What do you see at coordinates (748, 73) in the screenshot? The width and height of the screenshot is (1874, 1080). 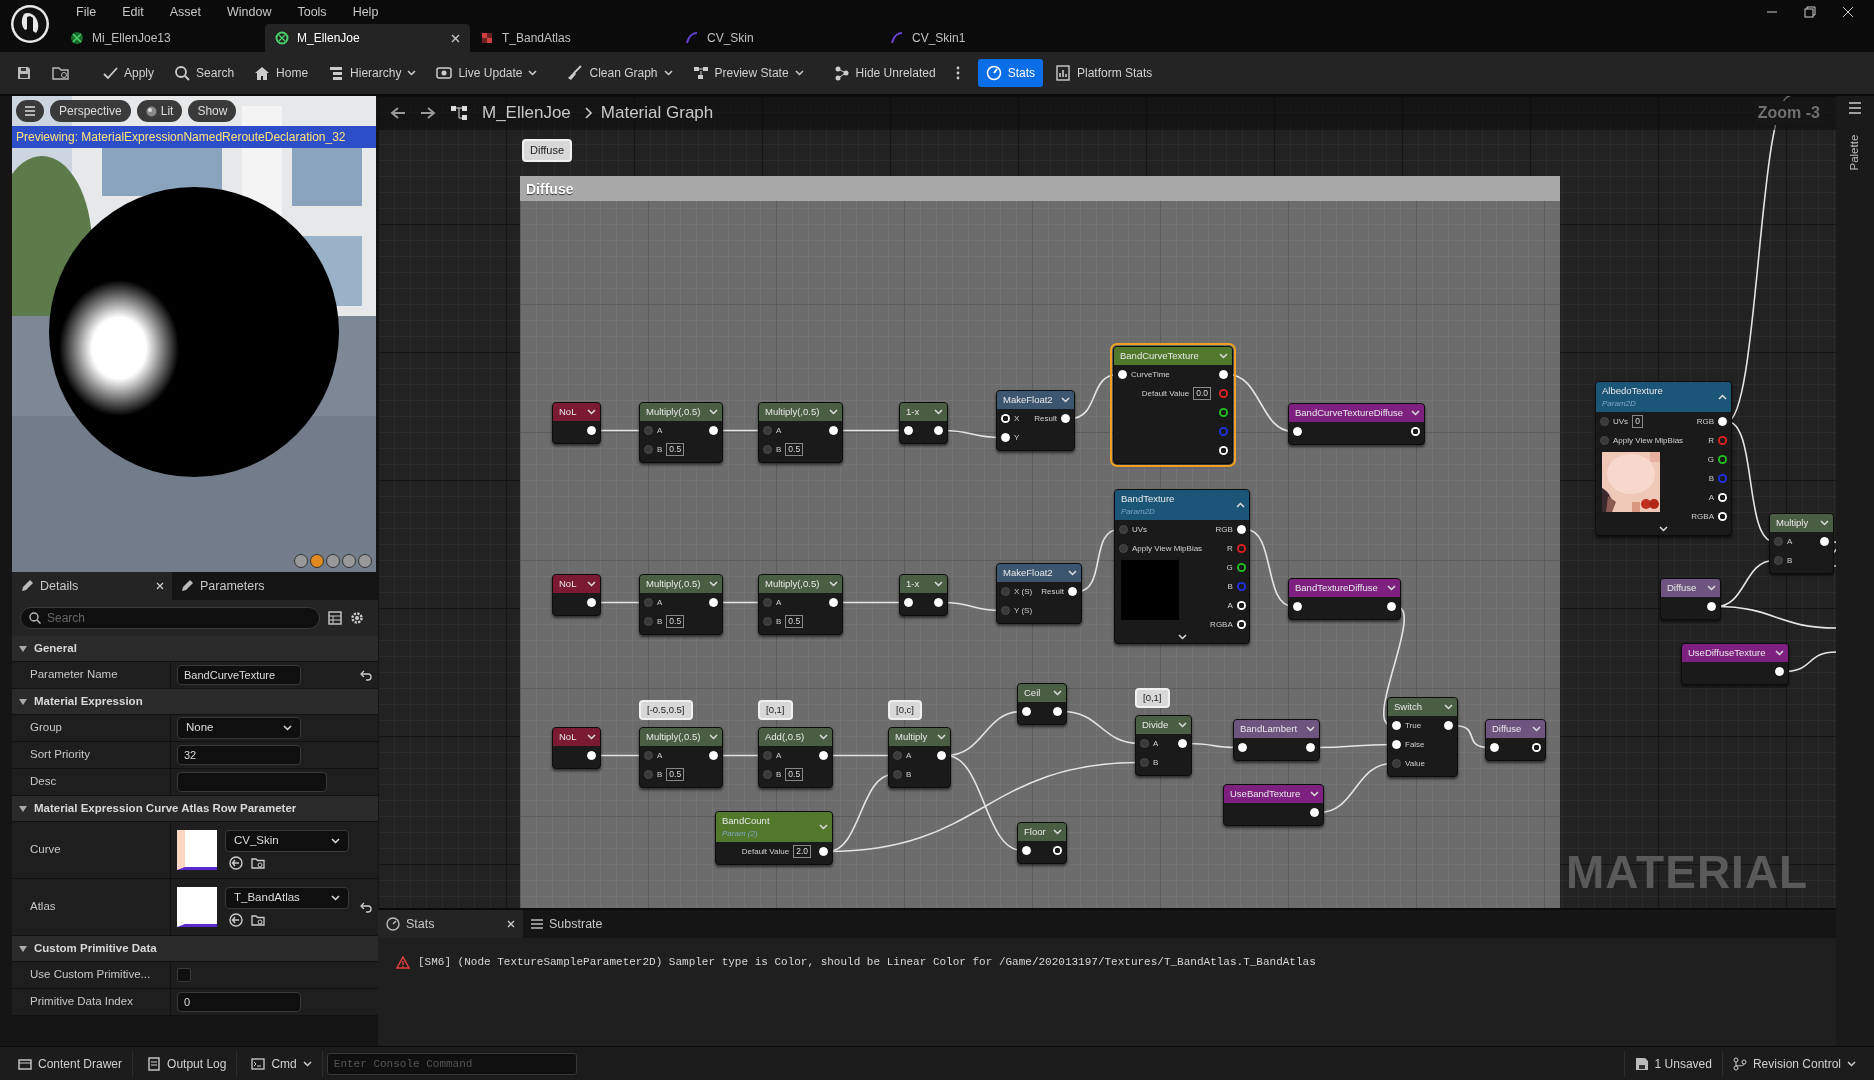 I see `toolbar-button: Preview State` at bounding box center [748, 73].